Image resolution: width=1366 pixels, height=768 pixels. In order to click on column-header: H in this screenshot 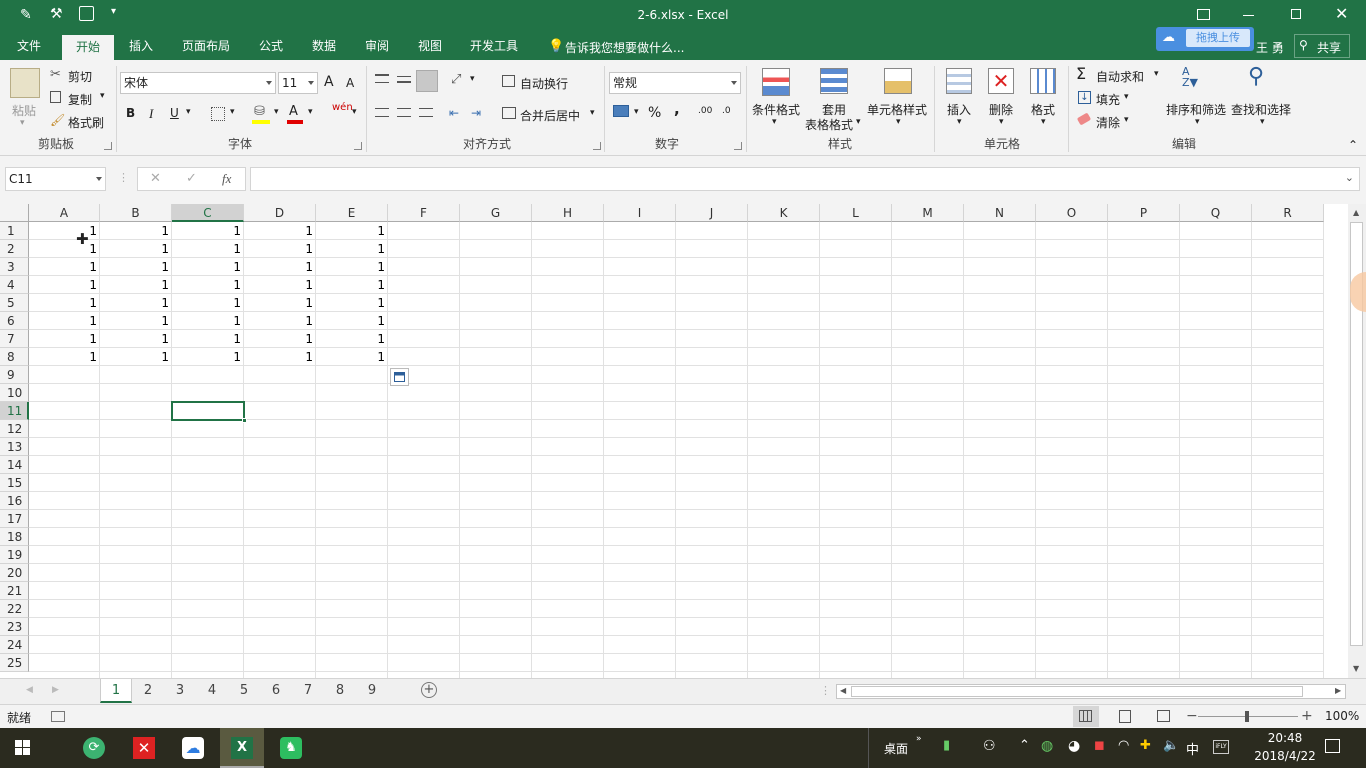, I will do `click(568, 213)`.